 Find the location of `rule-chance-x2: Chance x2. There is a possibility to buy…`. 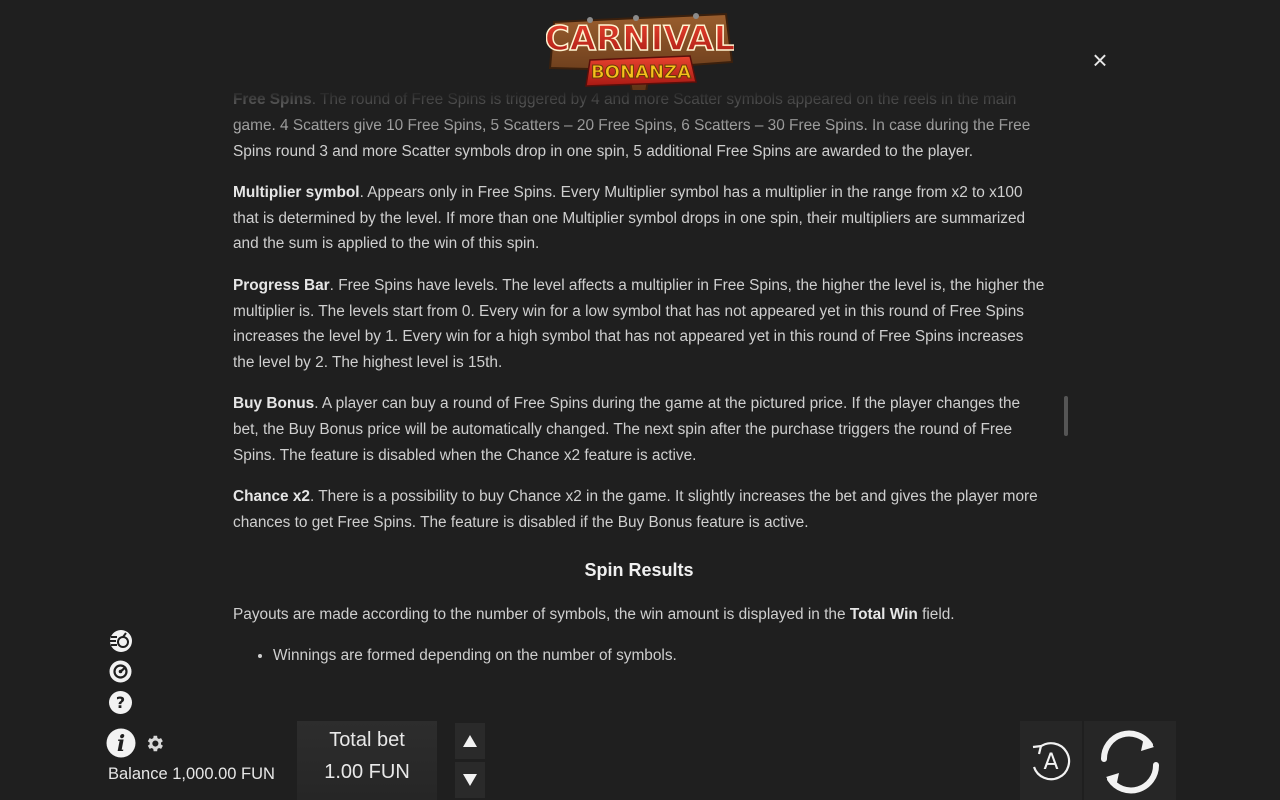

rule-chance-x2: Chance x2. There is a possibility to buy… is located at coordinates (639, 510).